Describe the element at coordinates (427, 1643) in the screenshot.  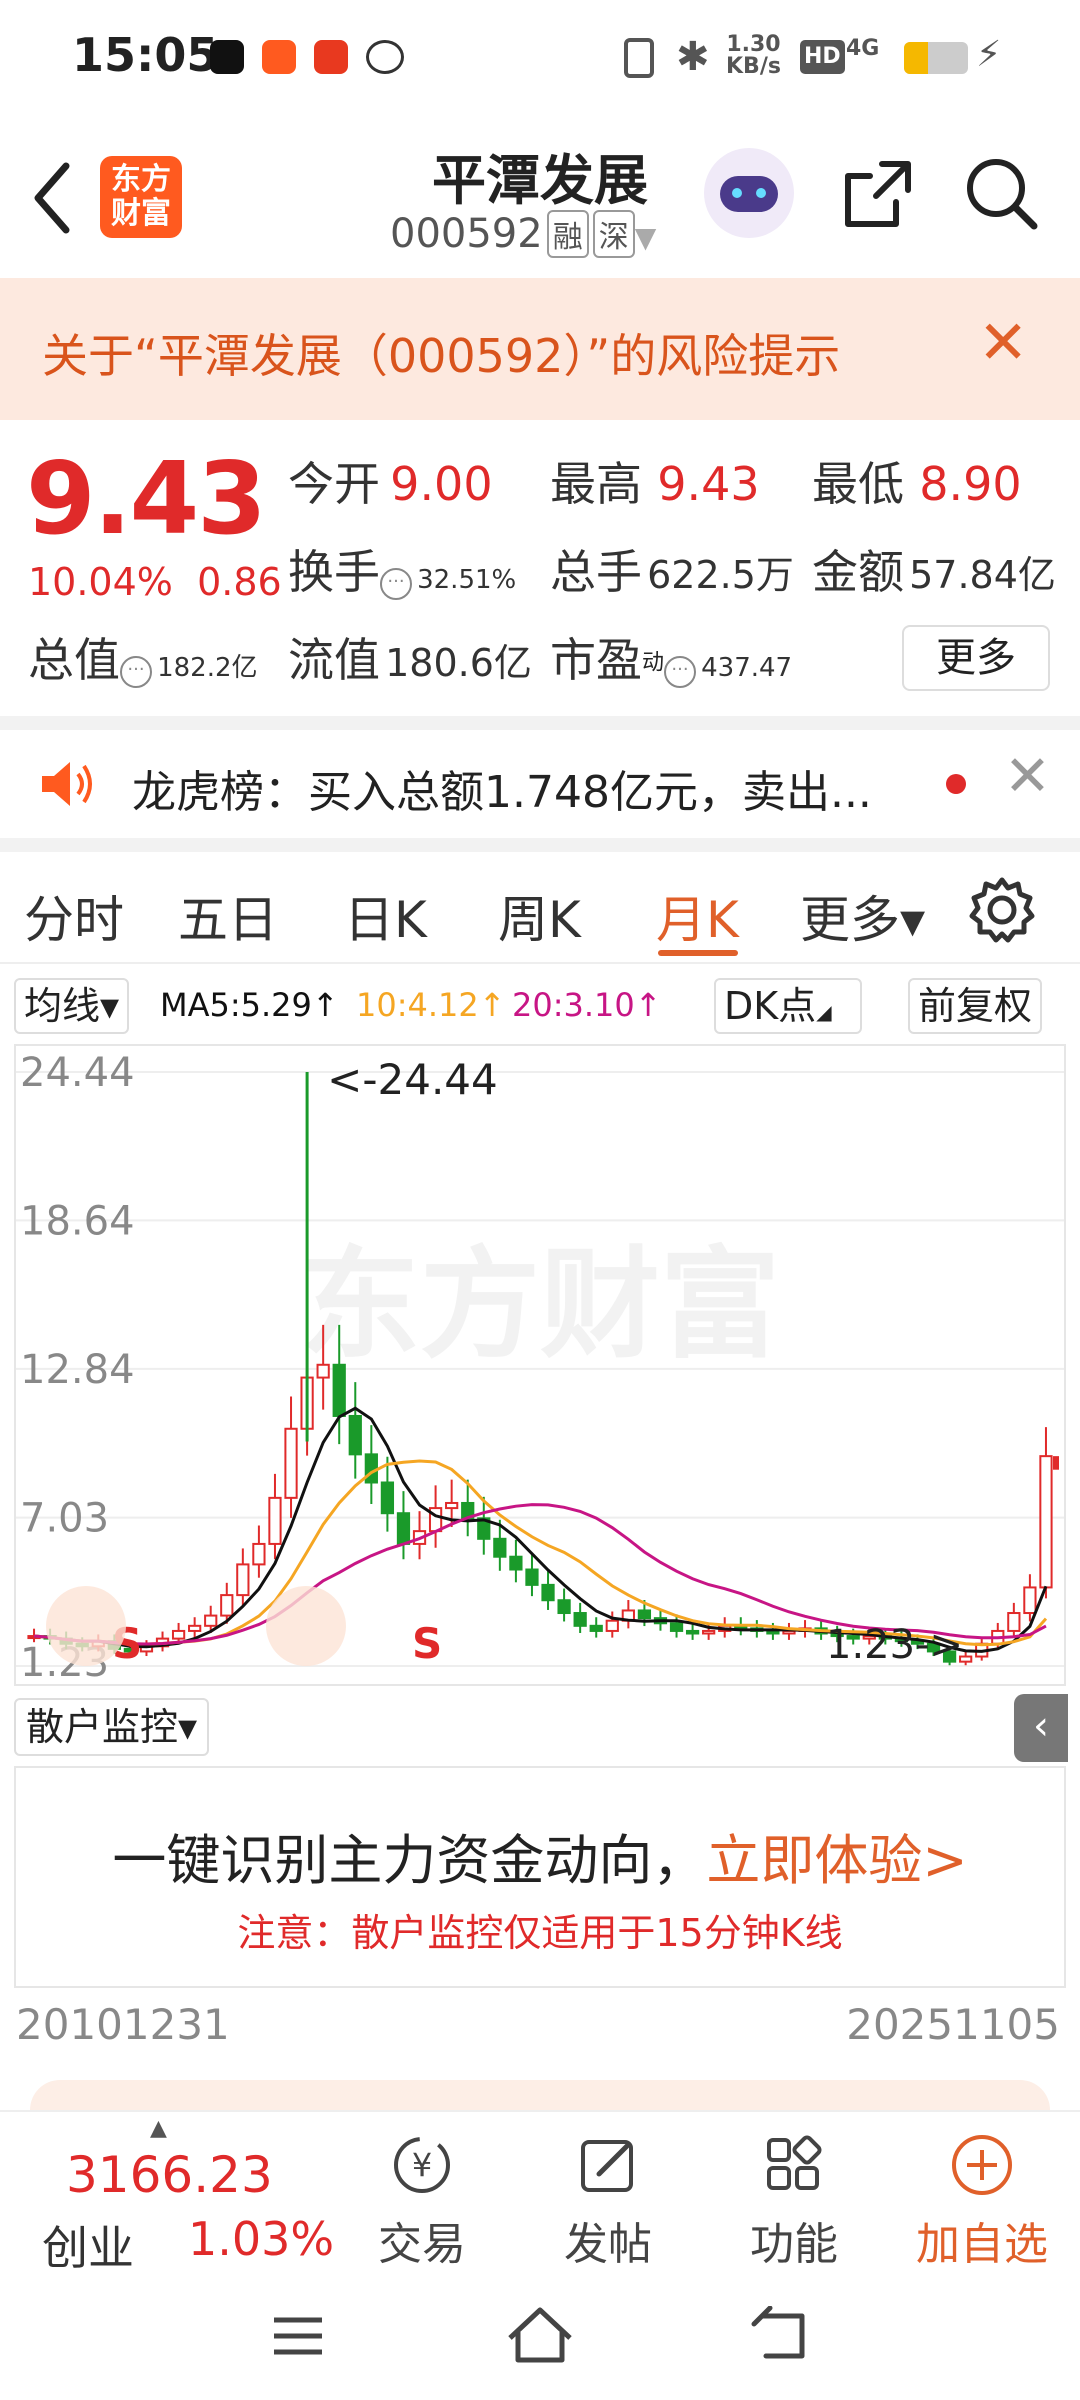
I see `signal-marker: S` at that location.